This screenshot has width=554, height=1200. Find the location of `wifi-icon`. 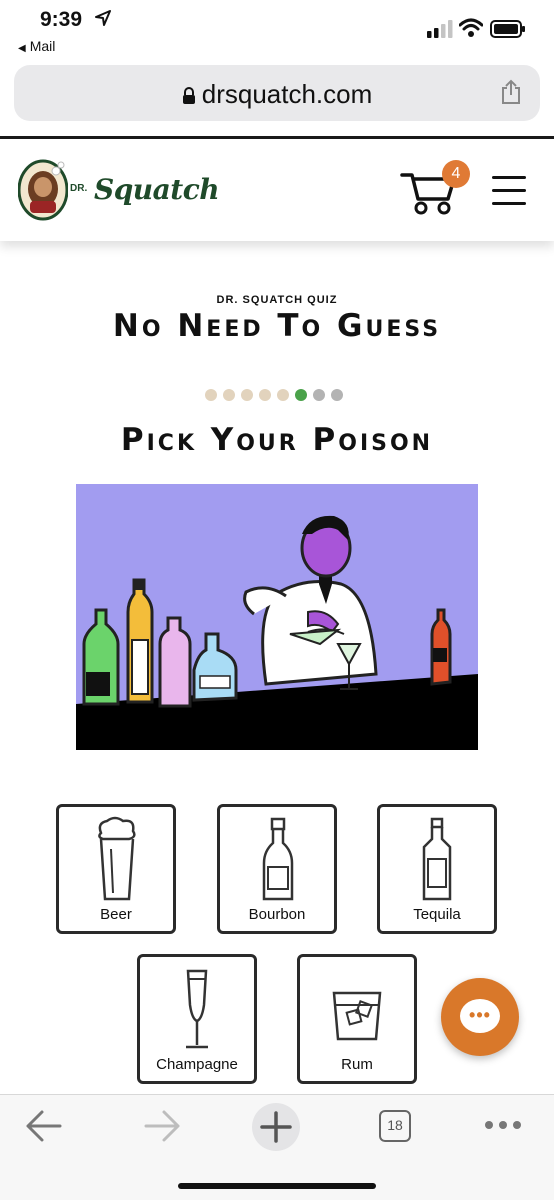

wifi-icon is located at coordinates (471, 27).